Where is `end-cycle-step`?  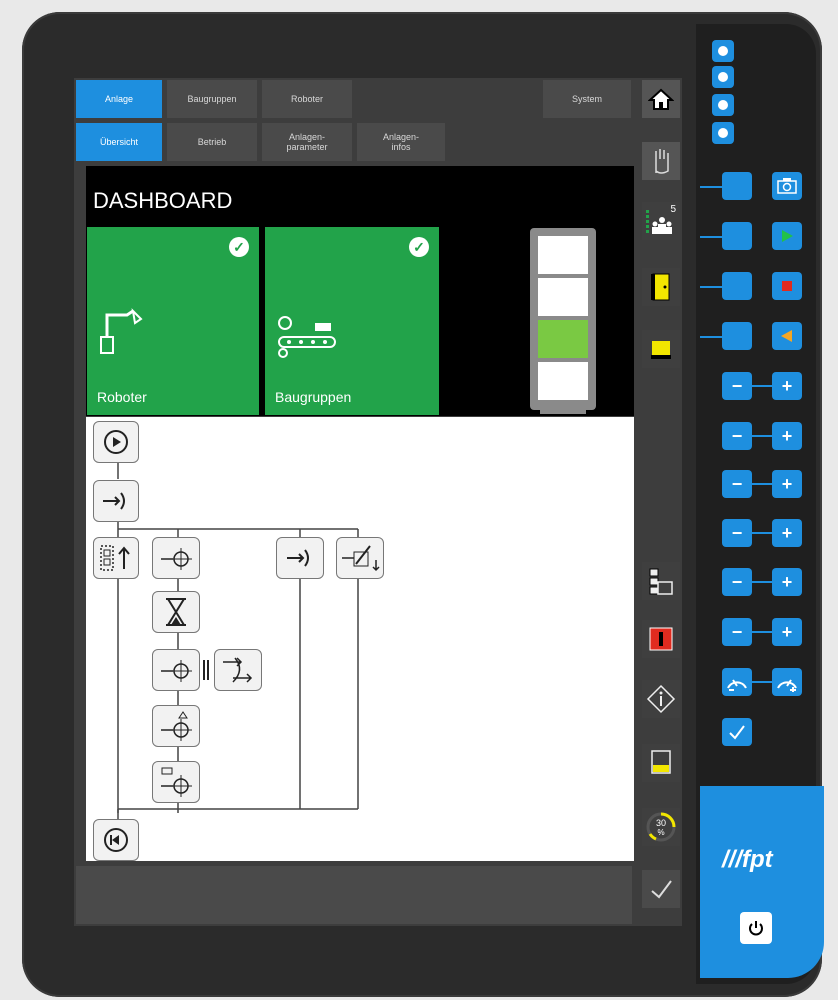 end-cycle-step is located at coordinates (116, 840).